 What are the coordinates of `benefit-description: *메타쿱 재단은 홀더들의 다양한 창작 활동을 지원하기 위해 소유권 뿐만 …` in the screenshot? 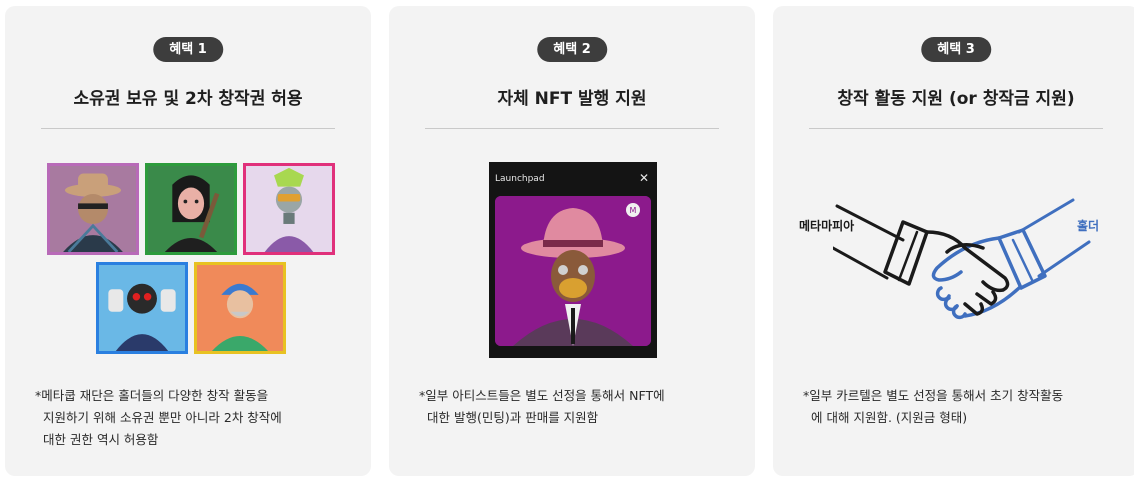 It's located at (195, 418).